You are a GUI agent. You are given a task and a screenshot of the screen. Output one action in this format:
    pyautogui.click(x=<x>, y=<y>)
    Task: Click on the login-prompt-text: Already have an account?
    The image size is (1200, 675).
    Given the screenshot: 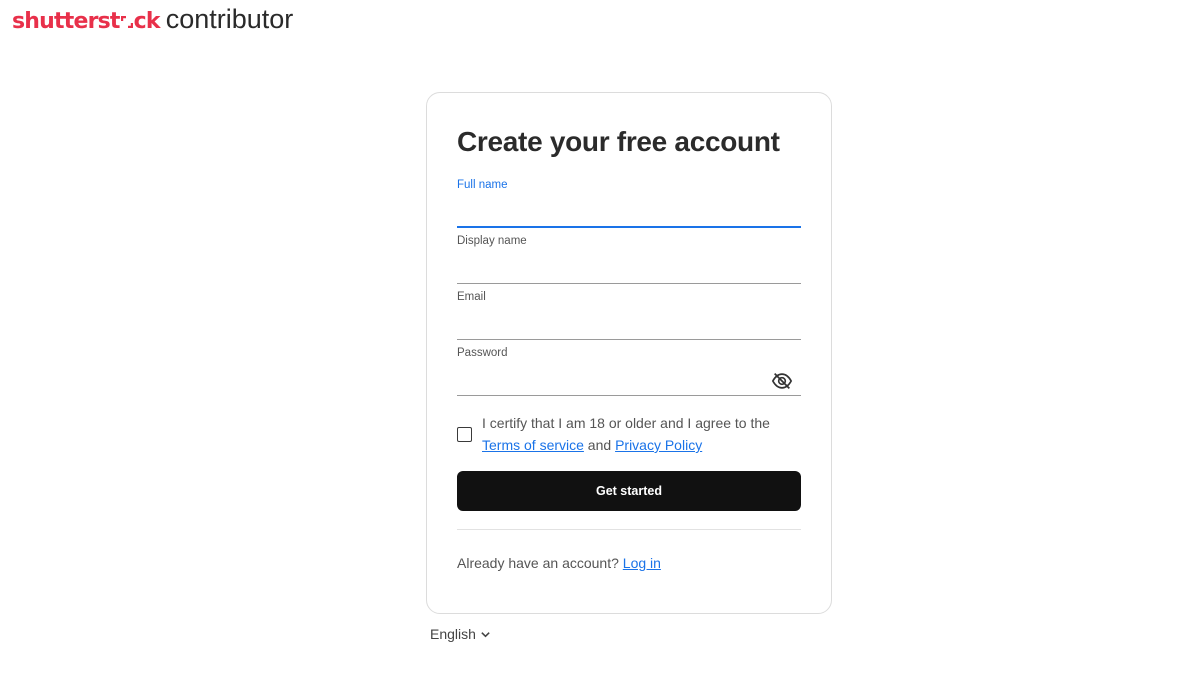 What is the action you would take?
    pyautogui.click(x=540, y=563)
    